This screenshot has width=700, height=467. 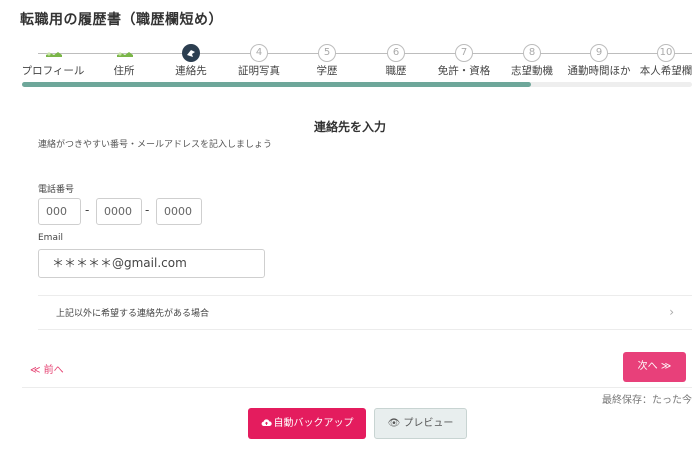 I want to click on step-number: 7, so click(x=464, y=53).